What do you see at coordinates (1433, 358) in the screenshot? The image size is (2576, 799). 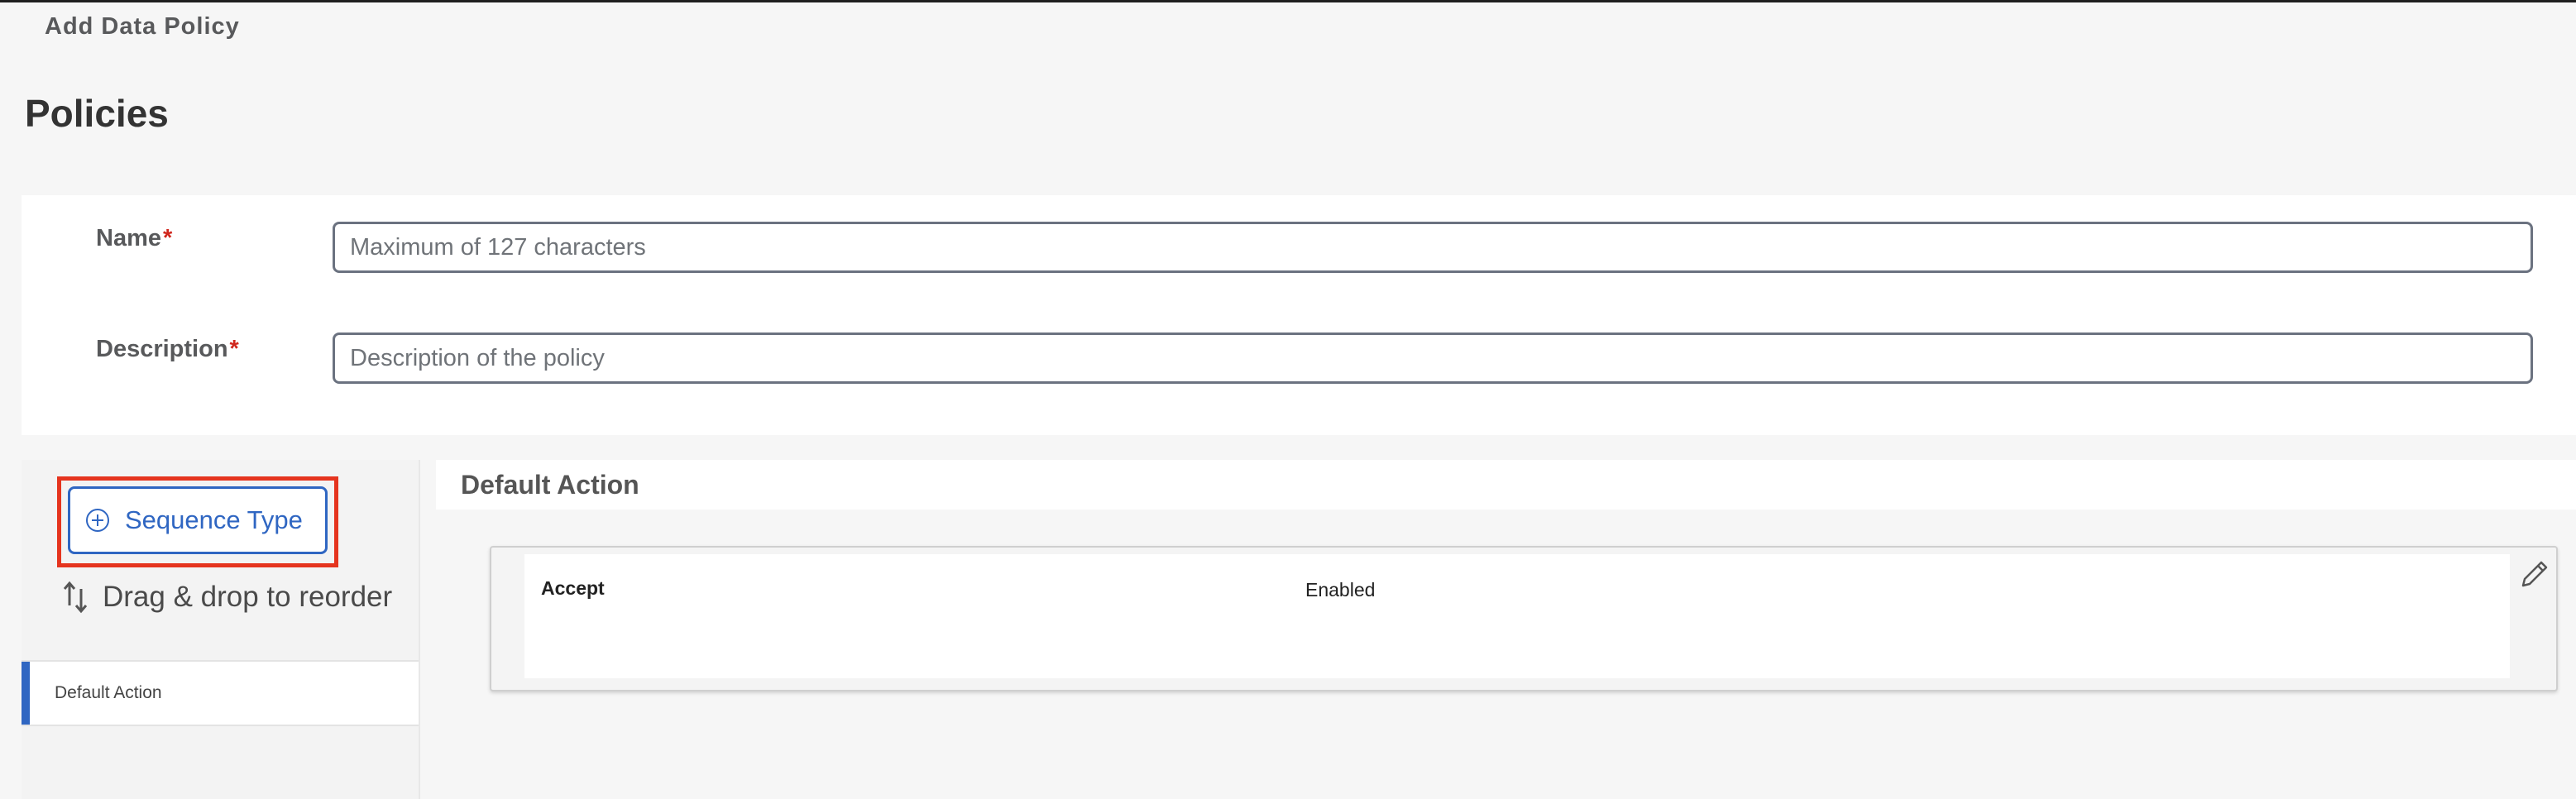 I see `description-input` at bounding box center [1433, 358].